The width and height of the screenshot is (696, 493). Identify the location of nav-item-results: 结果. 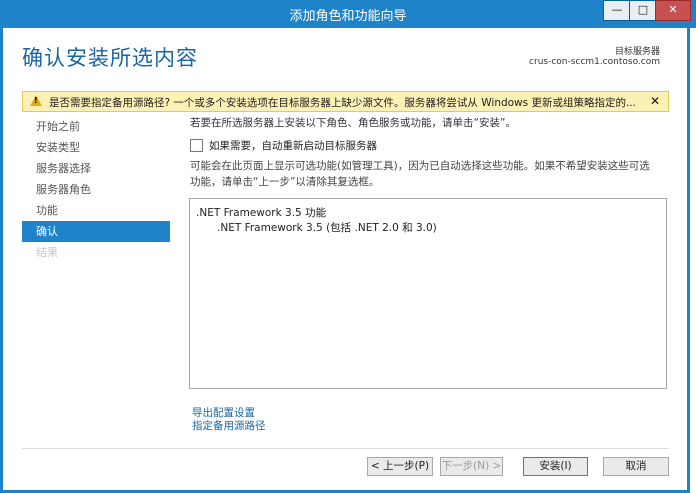
(47, 252).